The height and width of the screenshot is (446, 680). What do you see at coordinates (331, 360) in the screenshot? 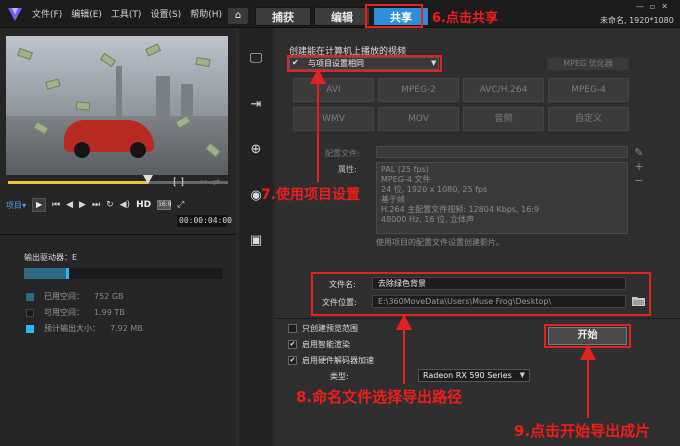
I see `option-hw-decoder: ✔ 启用硬件解码器加速` at bounding box center [331, 360].